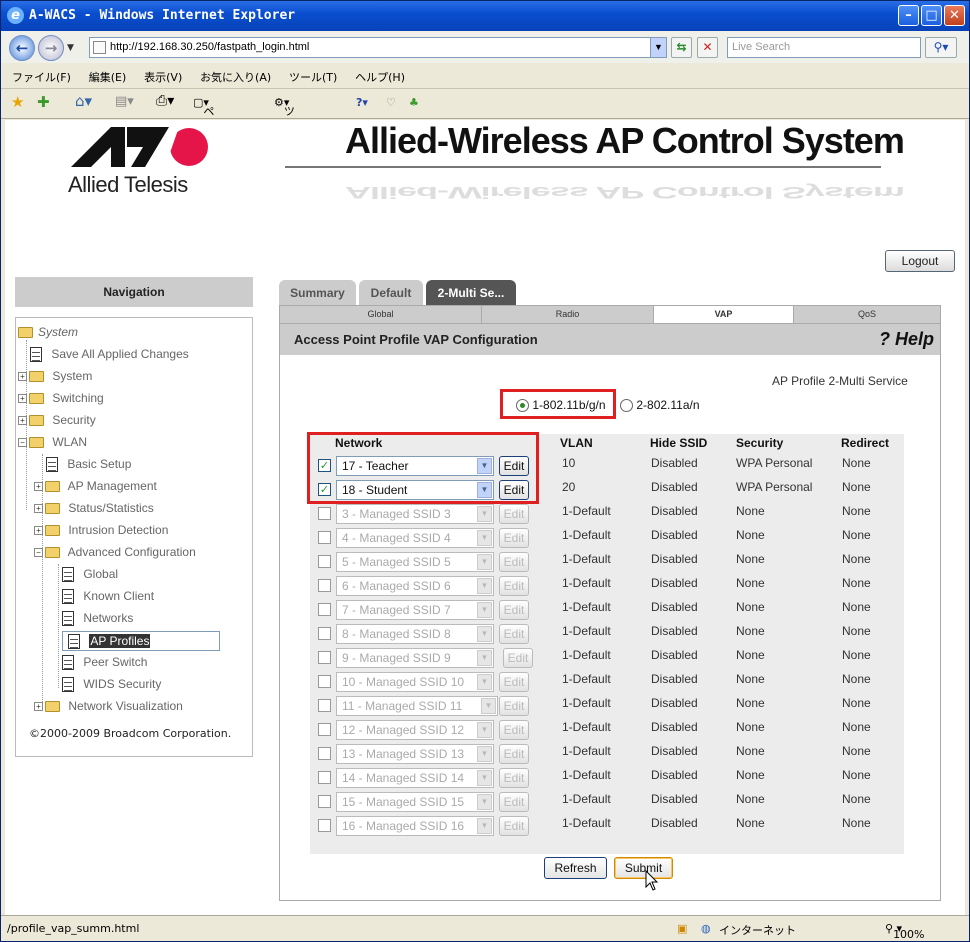 This screenshot has width=970, height=942. What do you see at coordinates (101, 530) in the screenshot?
I see `nav-item-intrusion-detection: + Intrusion Detection` at bounding box center [101, 530].